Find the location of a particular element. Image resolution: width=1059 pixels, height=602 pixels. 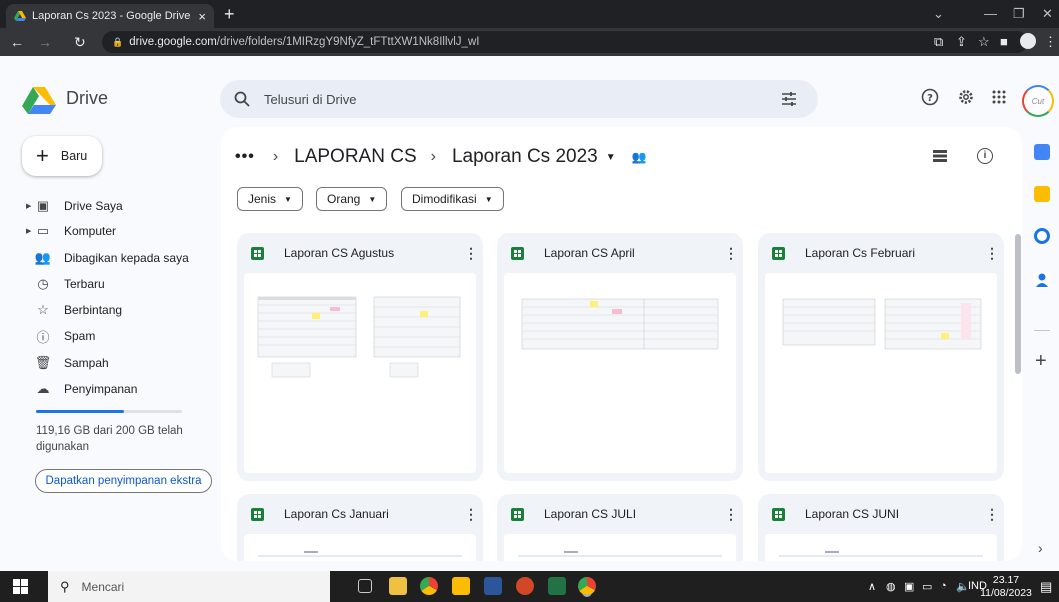

chrome-taskbar-icon is located at coordinates (429, 586).